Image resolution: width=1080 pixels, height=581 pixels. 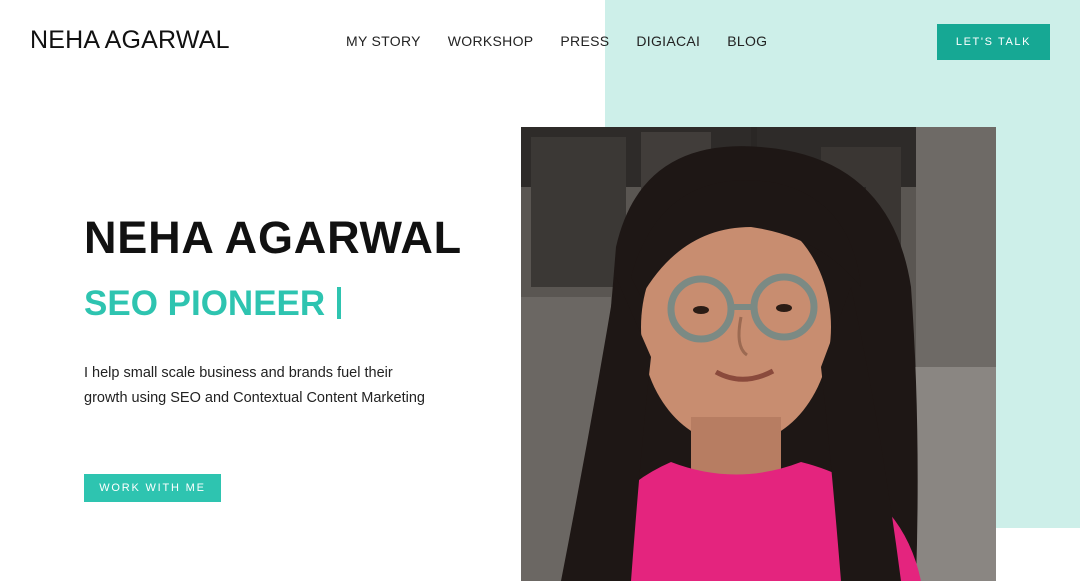 What do you see at coordinates (152, 488) in the screenshot?
I see `work-with-me-button: WORK WITH ME` at bounding box center [152, 488].